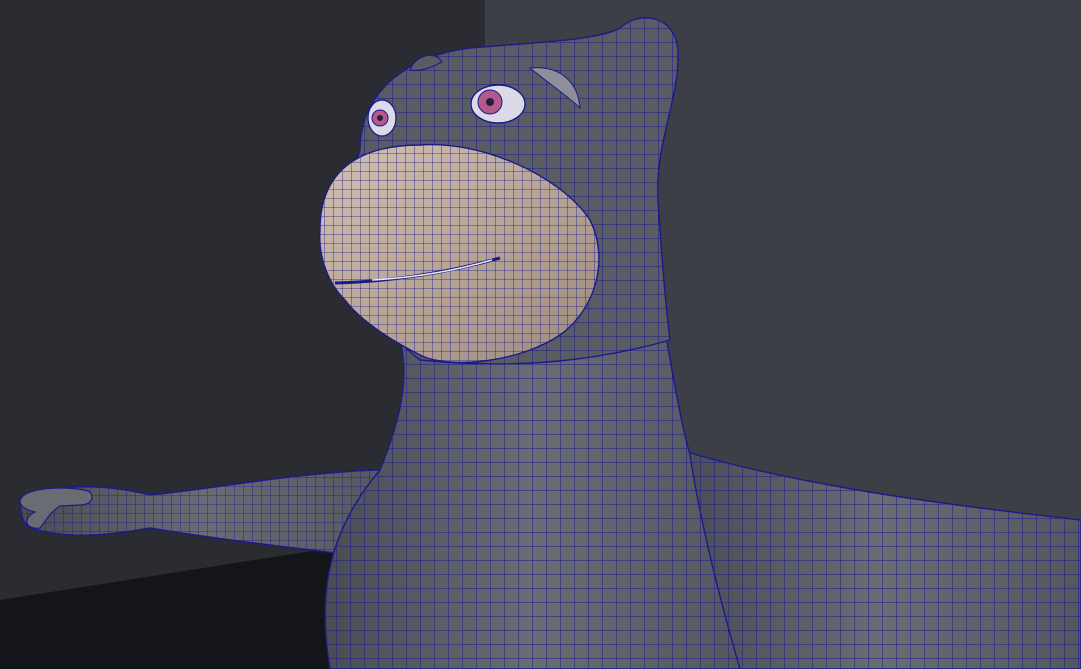 This screenshot has height=669, width=1081. Describe the element at coordinates (382, 118) in the screenshot. I see `left-eye` at that location.